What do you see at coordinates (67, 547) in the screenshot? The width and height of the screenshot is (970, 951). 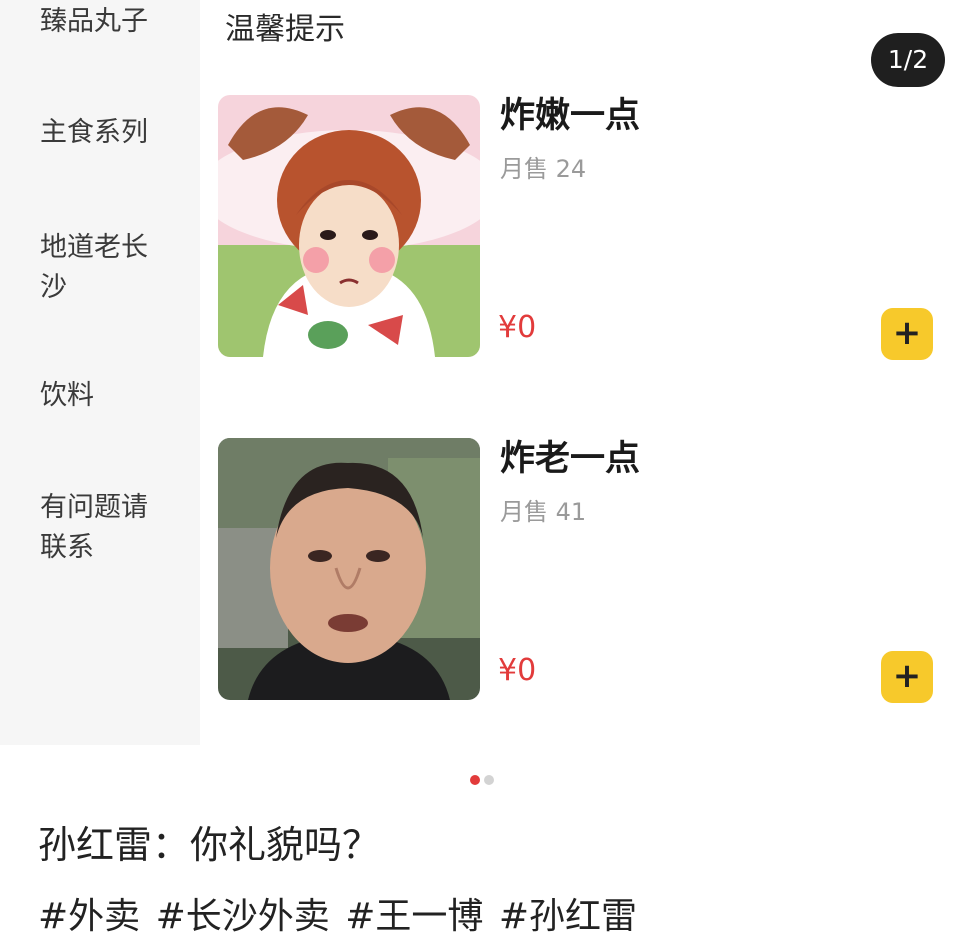 I see `sidebar-item-label-line2: 联系` at bounding box center [67, 547].